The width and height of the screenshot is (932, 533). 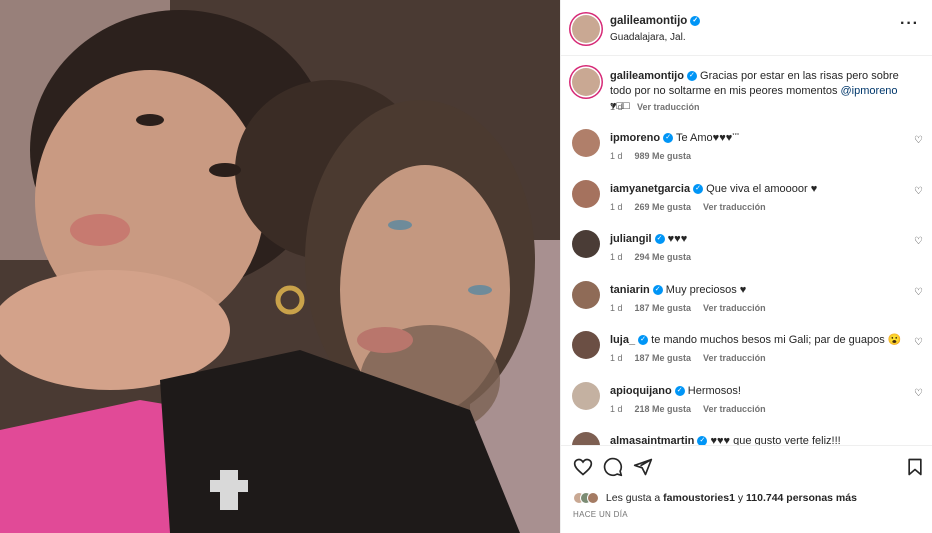 I want to click on comment-meta: 1 d 294 Me gusta, so click(x=656, y=257).